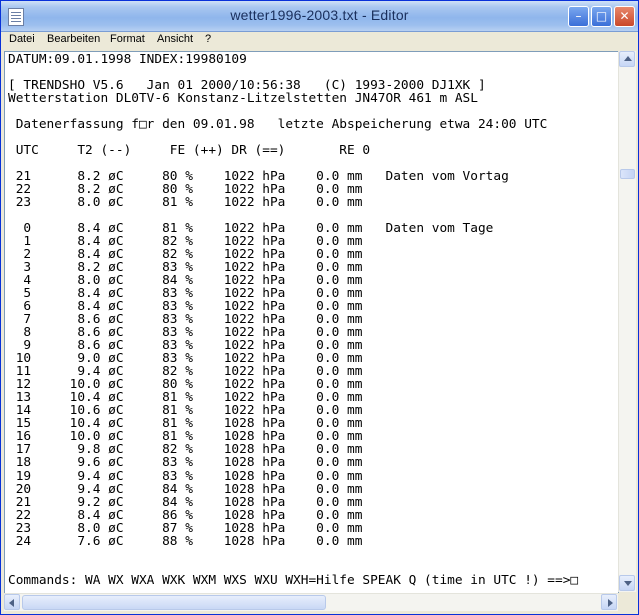 The image size is (639, 615). I want to click on text-line: 23 8.0 øC 87 % 1028 hPa 0.0 mm, so click(185, 528).